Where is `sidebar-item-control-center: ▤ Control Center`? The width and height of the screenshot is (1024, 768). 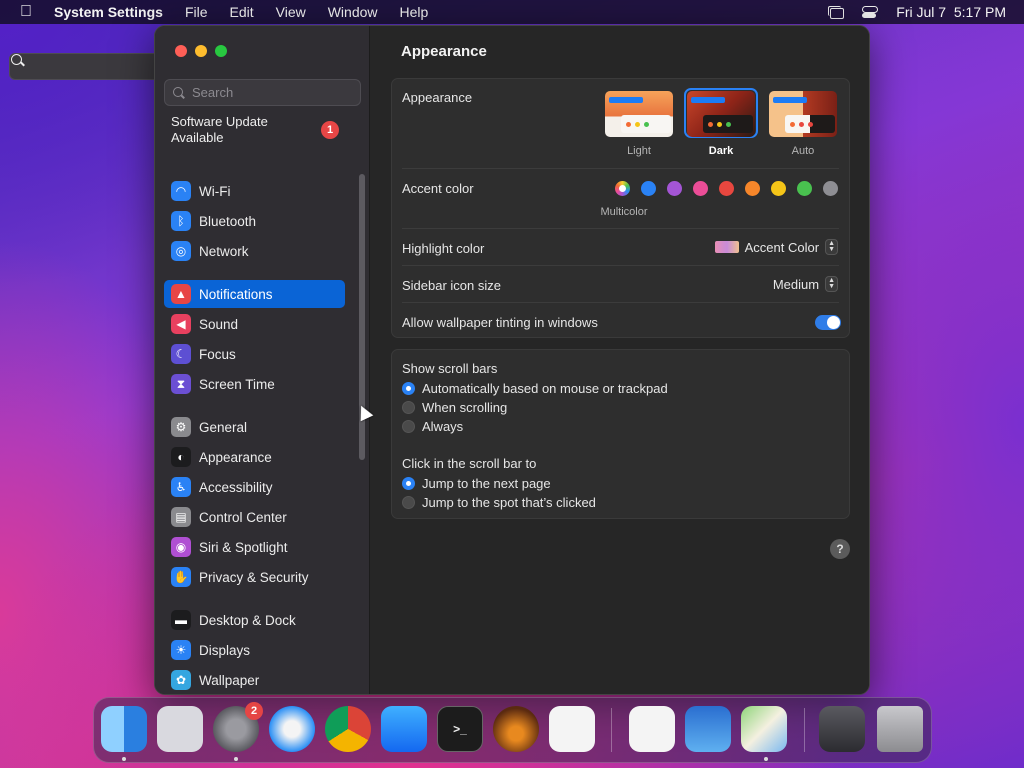
sidebar-item-control-center: ▤ Control Center is located at coordinates (254, 517).